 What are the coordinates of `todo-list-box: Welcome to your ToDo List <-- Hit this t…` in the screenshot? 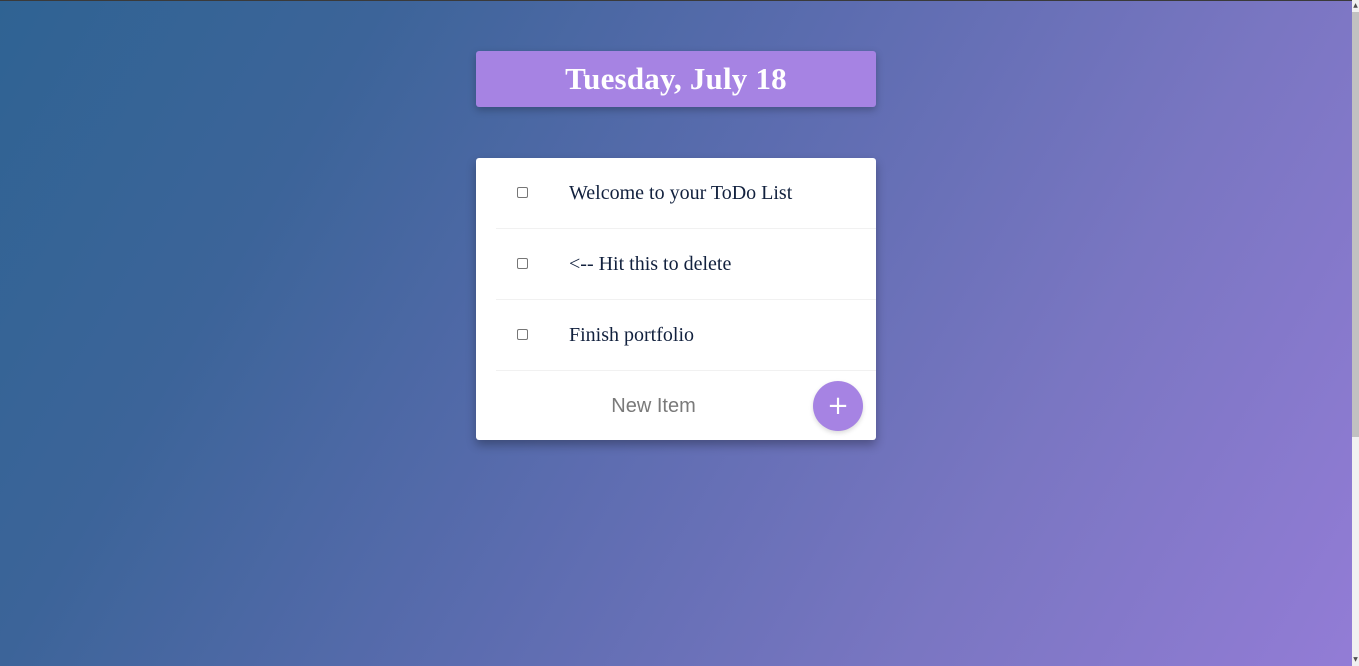 It's located at (676, 299).